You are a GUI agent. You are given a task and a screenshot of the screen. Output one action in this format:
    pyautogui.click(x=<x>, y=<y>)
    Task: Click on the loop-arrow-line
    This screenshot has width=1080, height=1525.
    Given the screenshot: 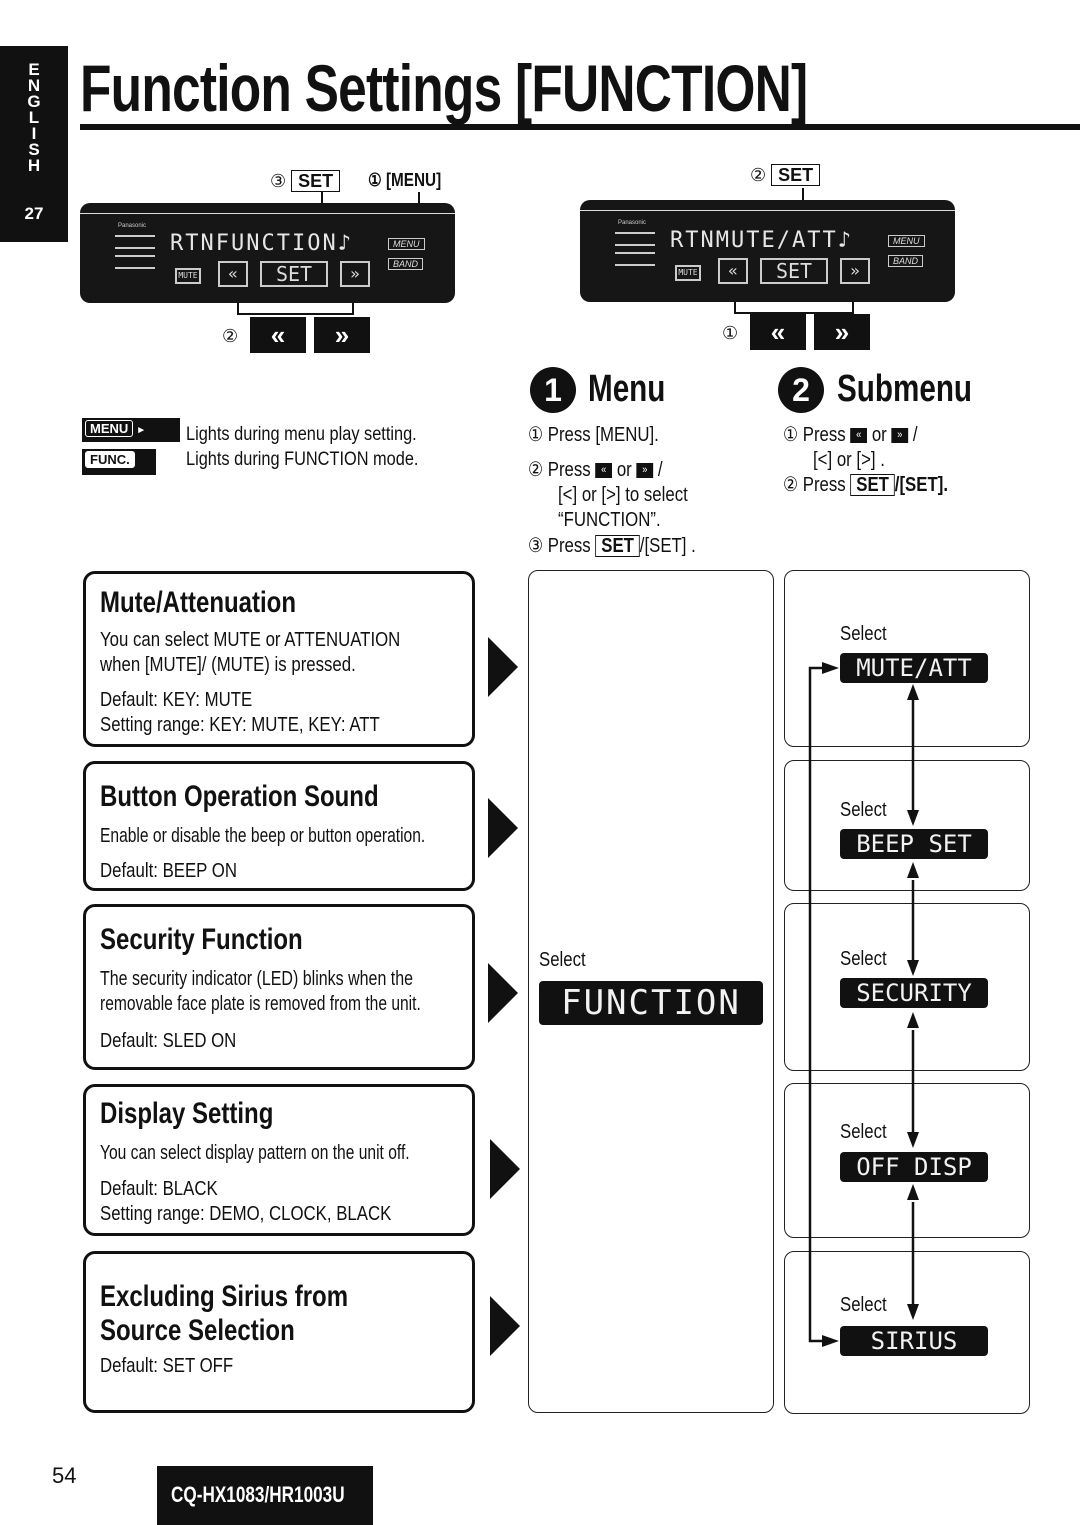 What is the action you would take?
    pyautogui.click(x=820, y=1004)
    